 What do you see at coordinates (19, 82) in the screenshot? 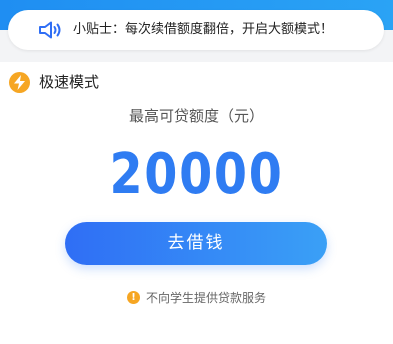
I see `lightning-icon` at bounding box center [19, 82].